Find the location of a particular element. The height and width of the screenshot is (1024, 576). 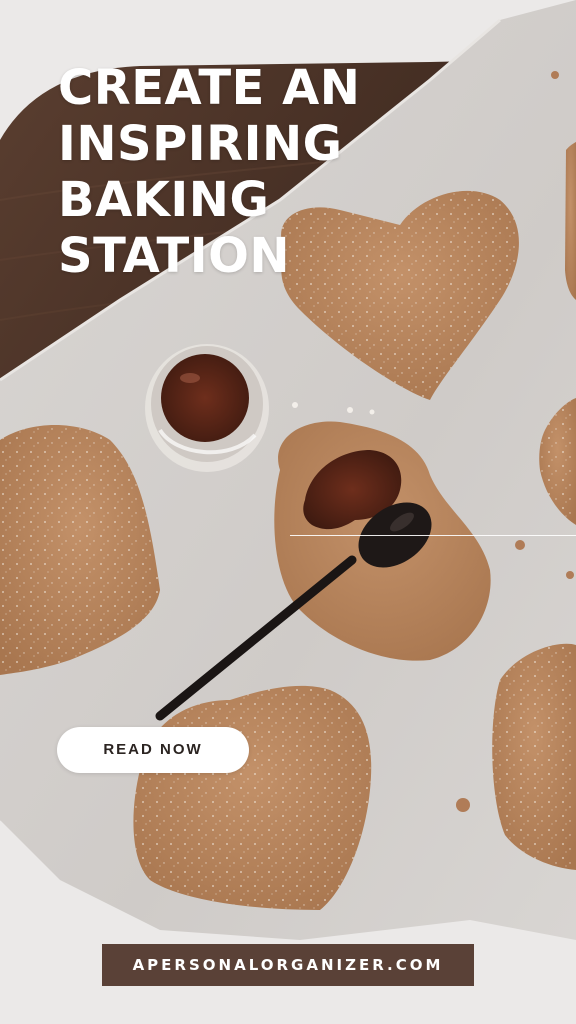

headline: CREATE AN INSPIRING BAKING STATION is located at coordinates (209, 172).